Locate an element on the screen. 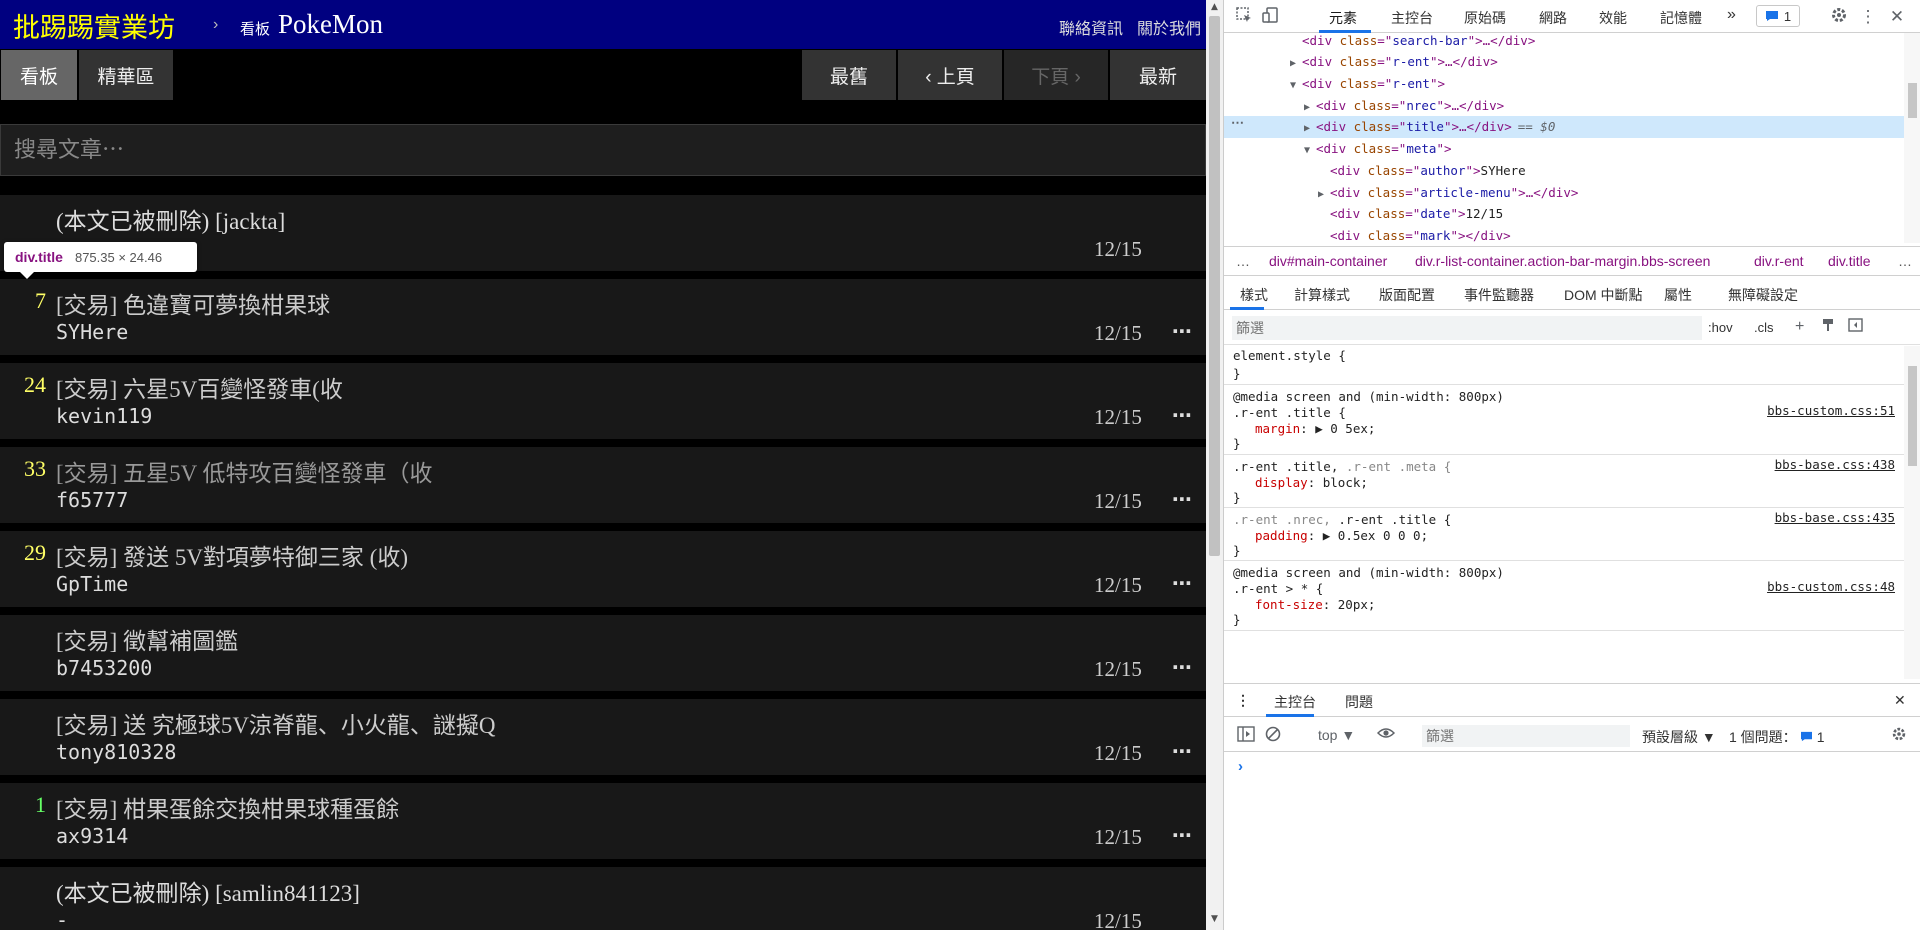 This screenshot has width=1920, height=930. subtab-styles: 樣式 is located at coordinates (1254, 295).